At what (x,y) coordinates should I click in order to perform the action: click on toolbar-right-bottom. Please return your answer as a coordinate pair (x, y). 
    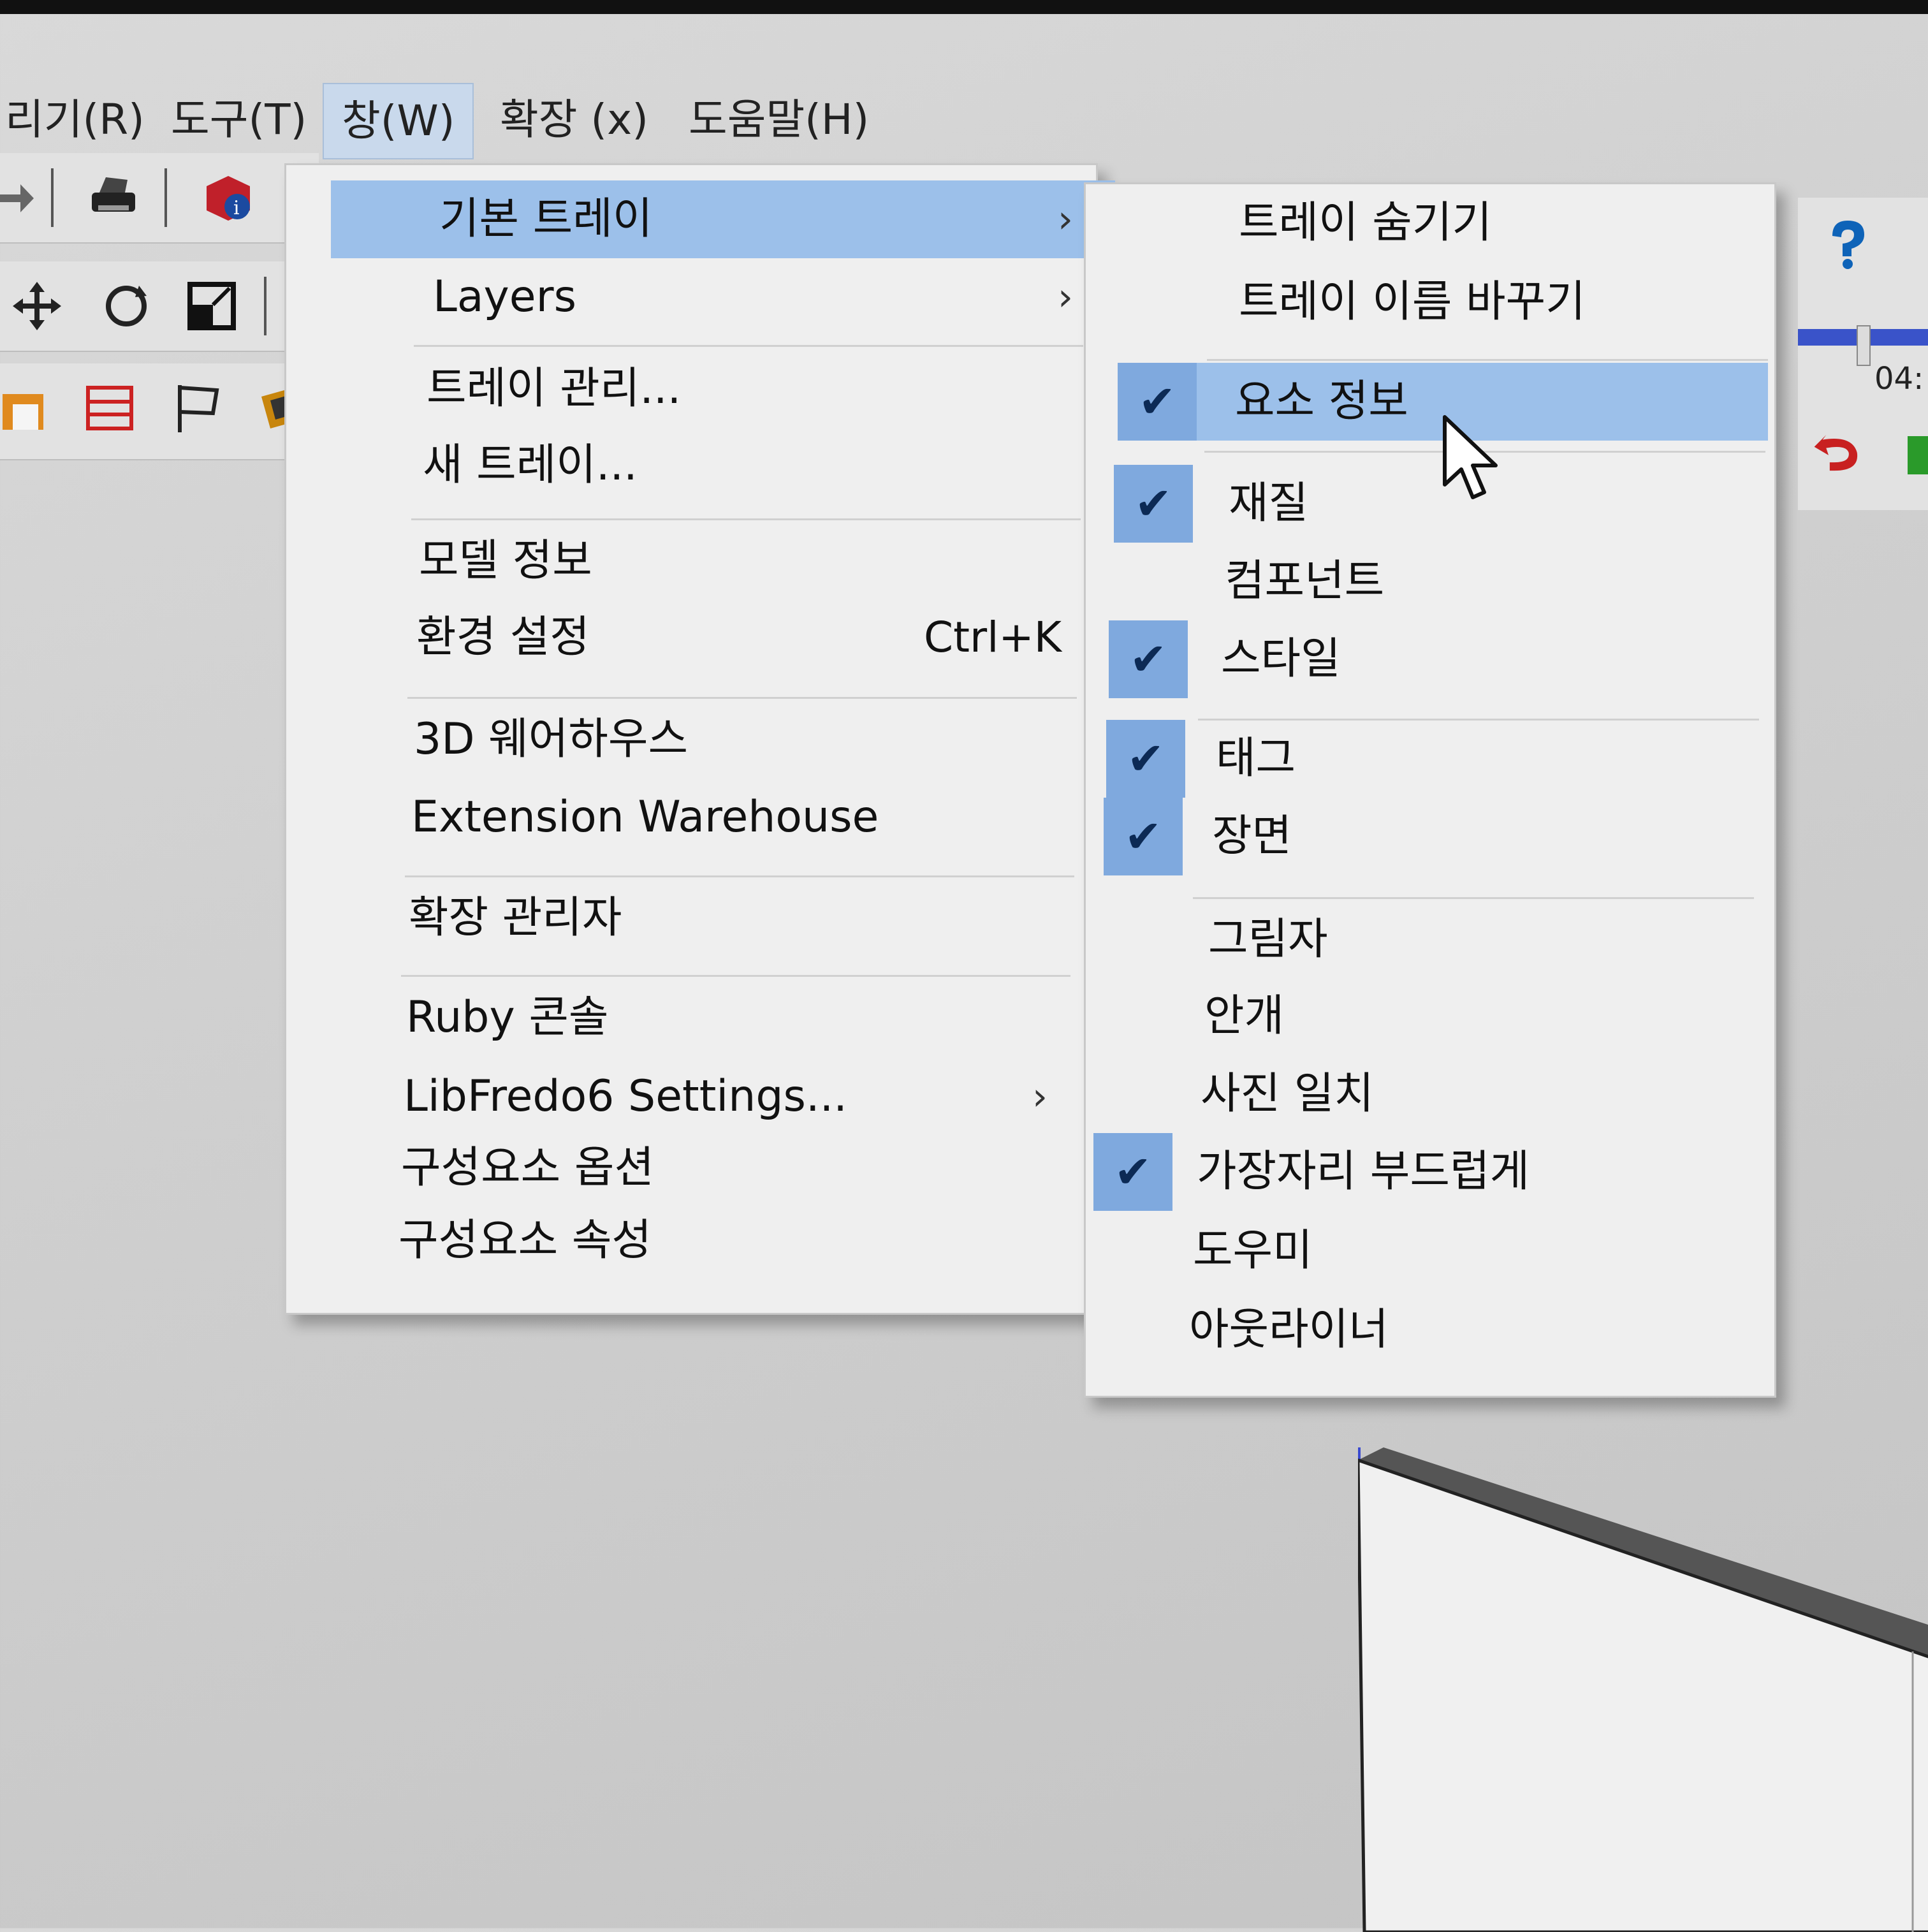
    Looking at the image, I should click on (1863, 459).